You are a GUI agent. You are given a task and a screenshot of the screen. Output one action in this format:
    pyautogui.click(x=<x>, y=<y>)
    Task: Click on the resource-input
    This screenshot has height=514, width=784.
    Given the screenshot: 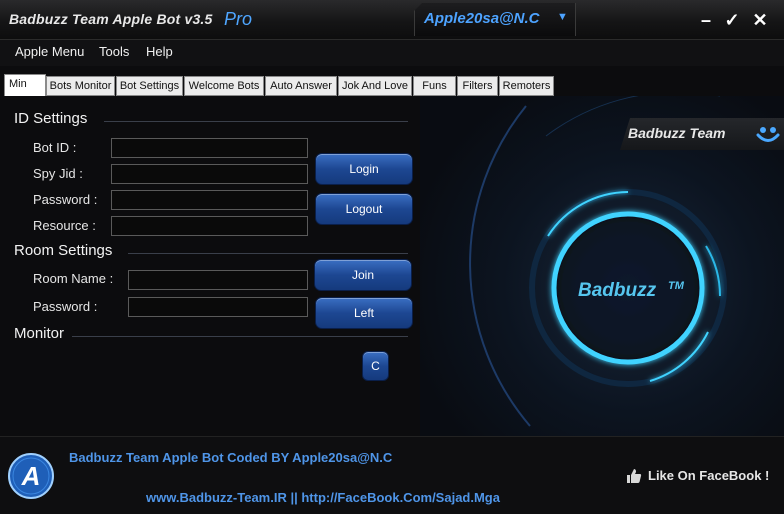 What is the action you would take?
    pyautogui.click(x=209, y=226)
    